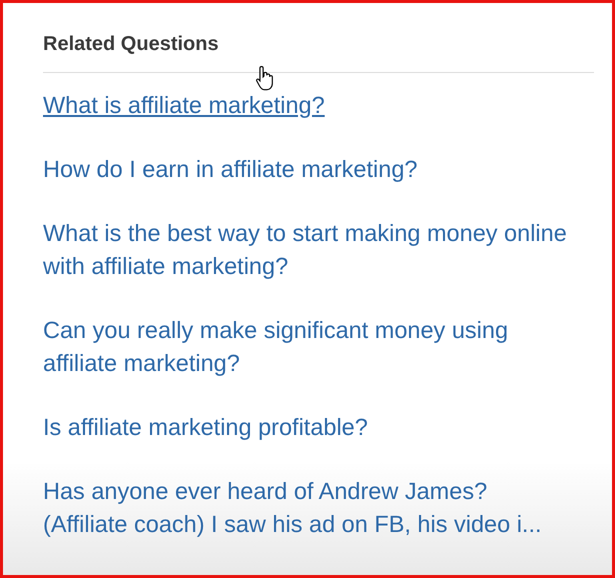 The height and width of the screenshot is (578, 615). Describe the element at coordinates (308, 250) in the screenshot. I see `question-link: What is the best way to start making money online with affiliate marketing?` at that location.